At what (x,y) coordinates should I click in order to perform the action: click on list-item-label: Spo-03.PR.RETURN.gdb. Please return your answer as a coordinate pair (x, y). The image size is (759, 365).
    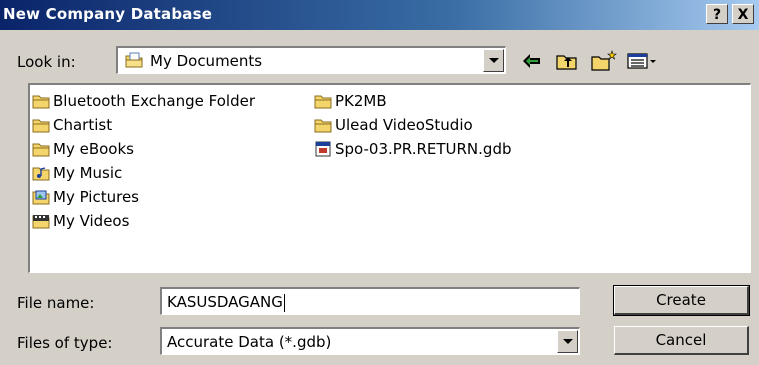
    Looking at the image, I should click on (423, 149).